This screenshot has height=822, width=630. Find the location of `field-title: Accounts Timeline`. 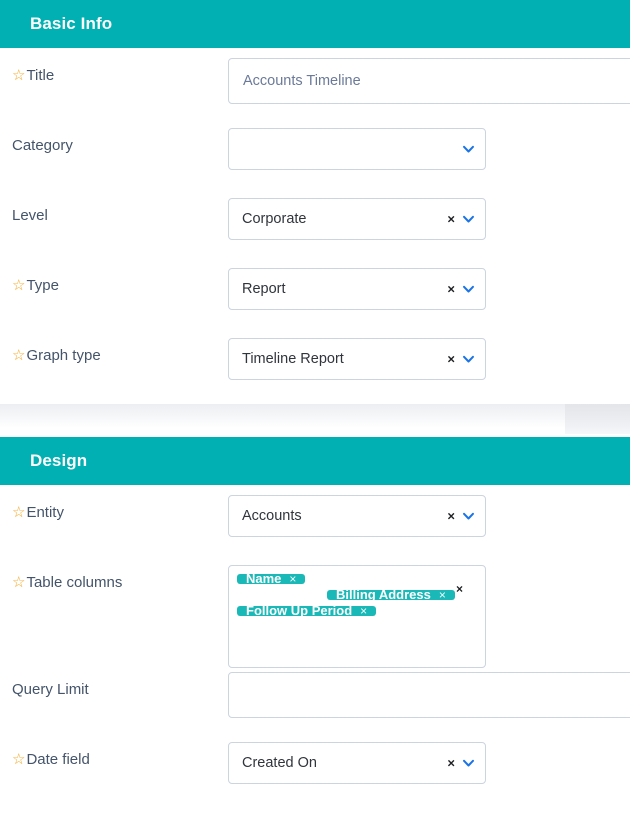

field-title: Accounts Timeline is located at coordinates (429, 79).